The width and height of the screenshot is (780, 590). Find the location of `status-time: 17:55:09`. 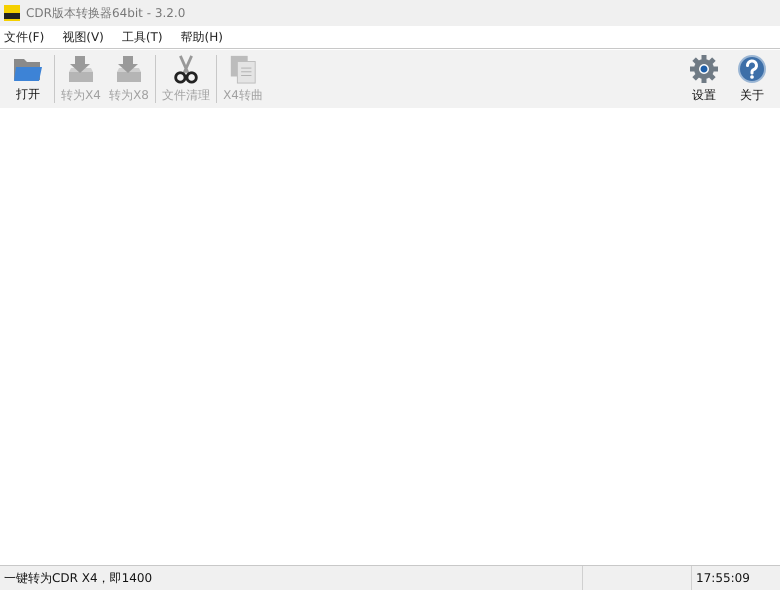

status-time: 17:55:09 is located at coordinates (723, 578).